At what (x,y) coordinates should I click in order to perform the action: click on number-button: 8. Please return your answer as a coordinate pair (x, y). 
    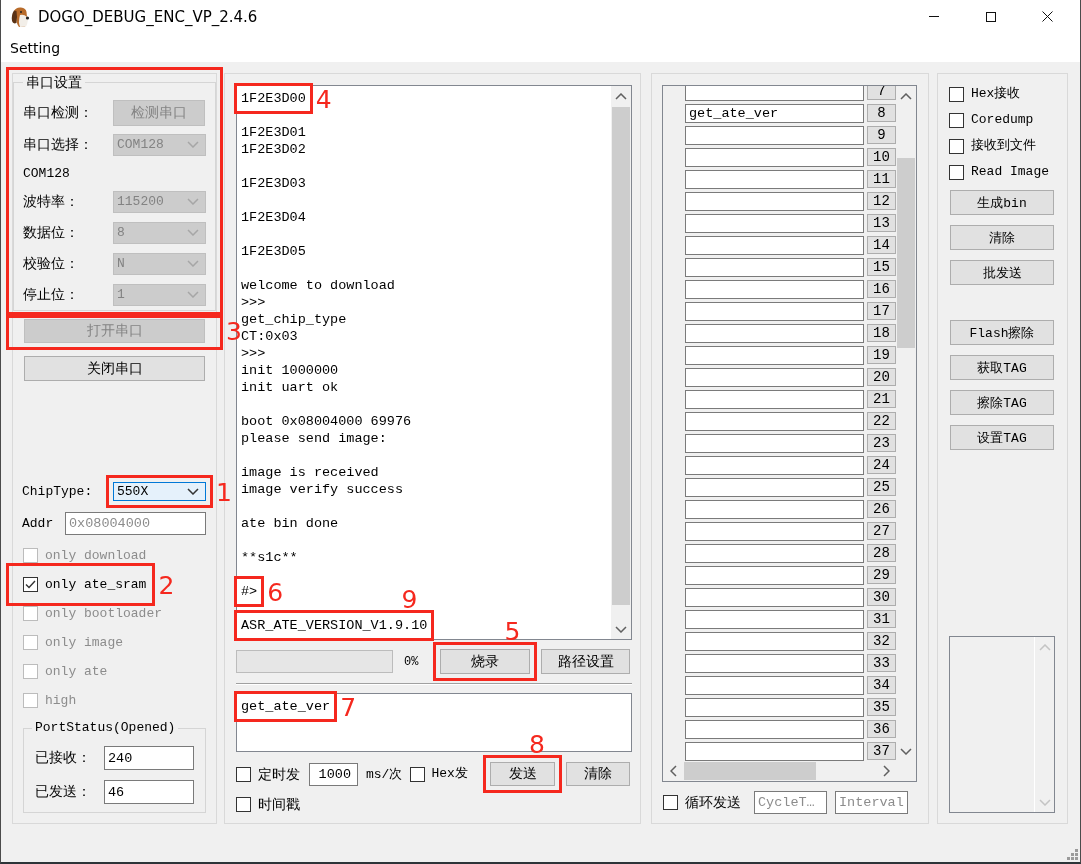
    Looking at the image, I should click on (881, 113).